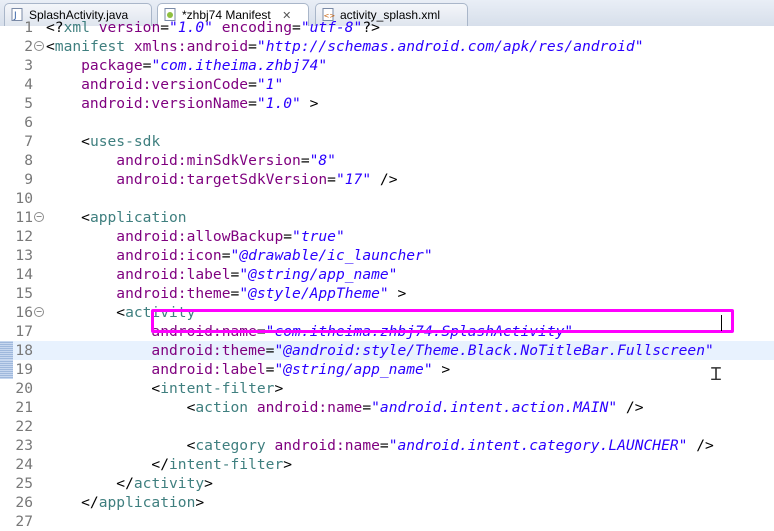  I want to click on code-token-tag: manifest, so click(90, 46).